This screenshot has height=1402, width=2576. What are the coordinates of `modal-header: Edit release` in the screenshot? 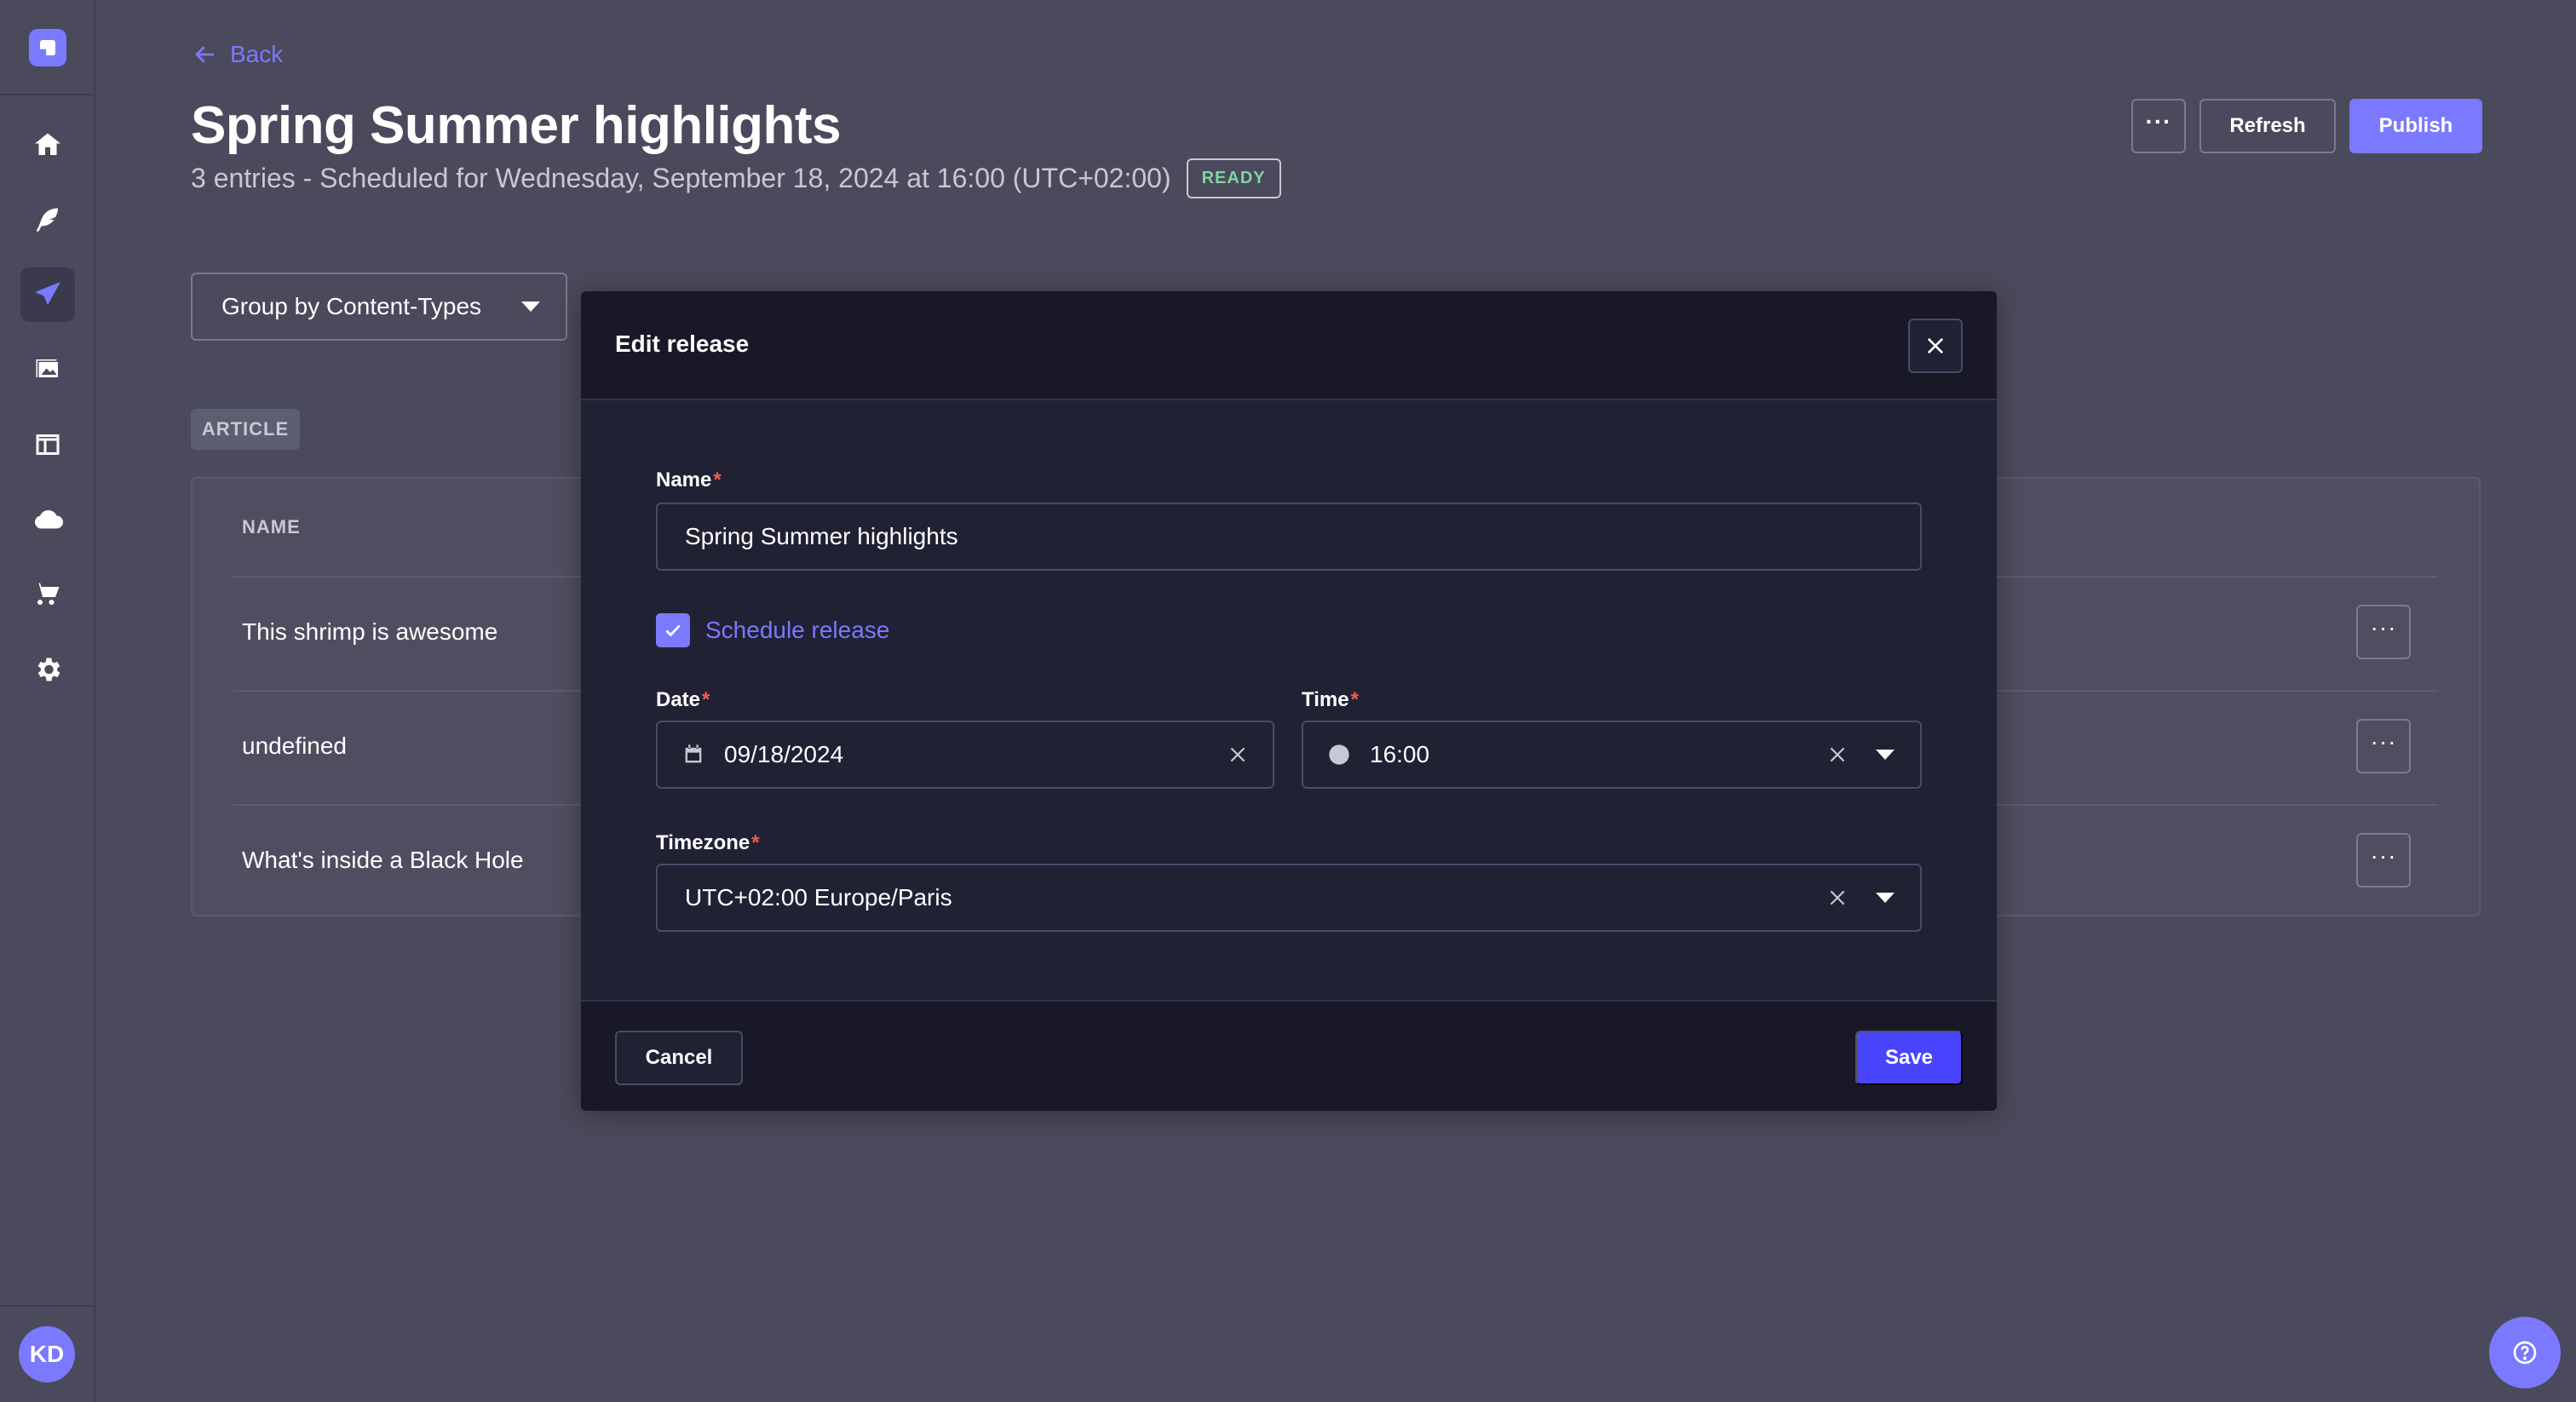 It's located at (1289, 345).